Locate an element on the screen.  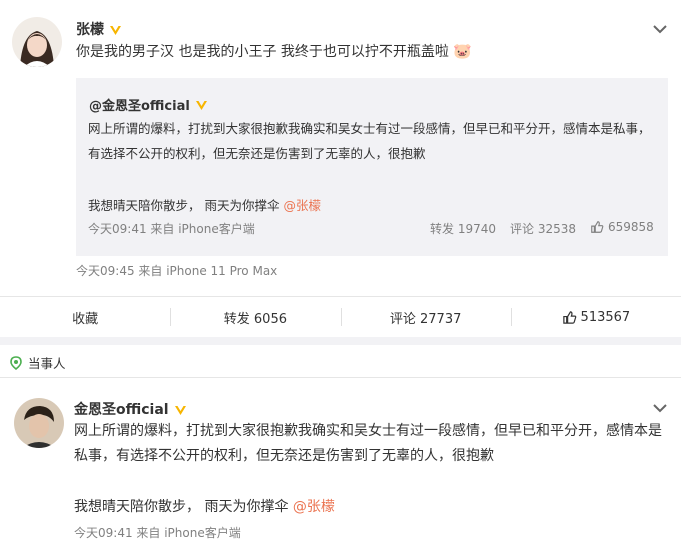
author-name: 张檬 is located at coordinates (99, 29).